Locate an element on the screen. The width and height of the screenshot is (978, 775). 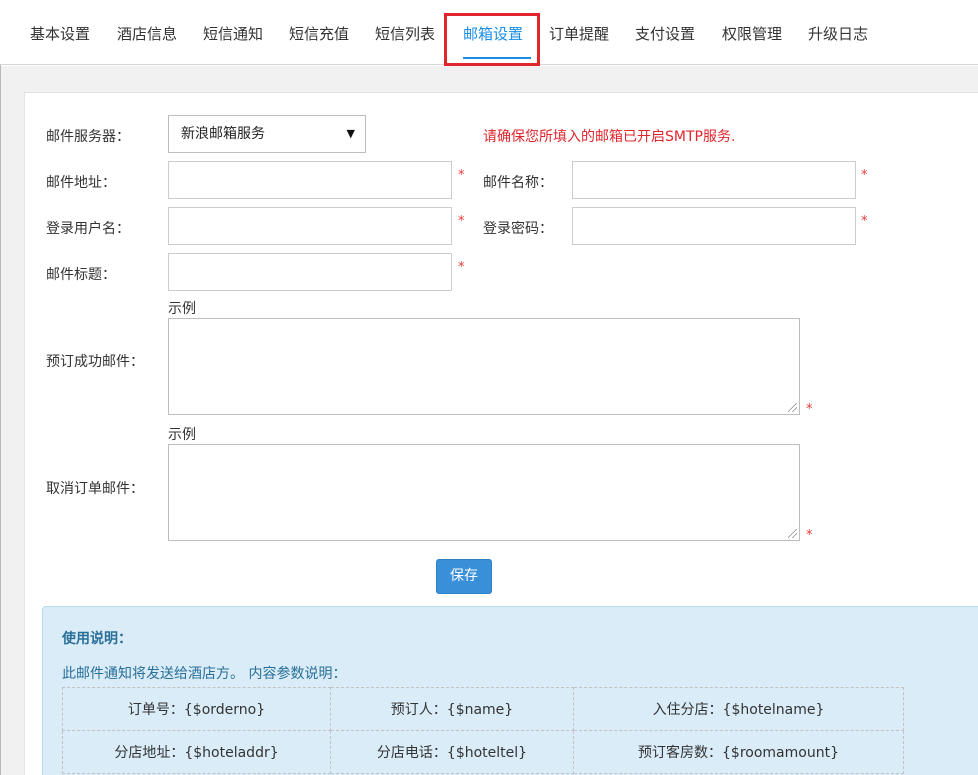
login-username-label: 登录用户名： is located at coordinates (88, 229).